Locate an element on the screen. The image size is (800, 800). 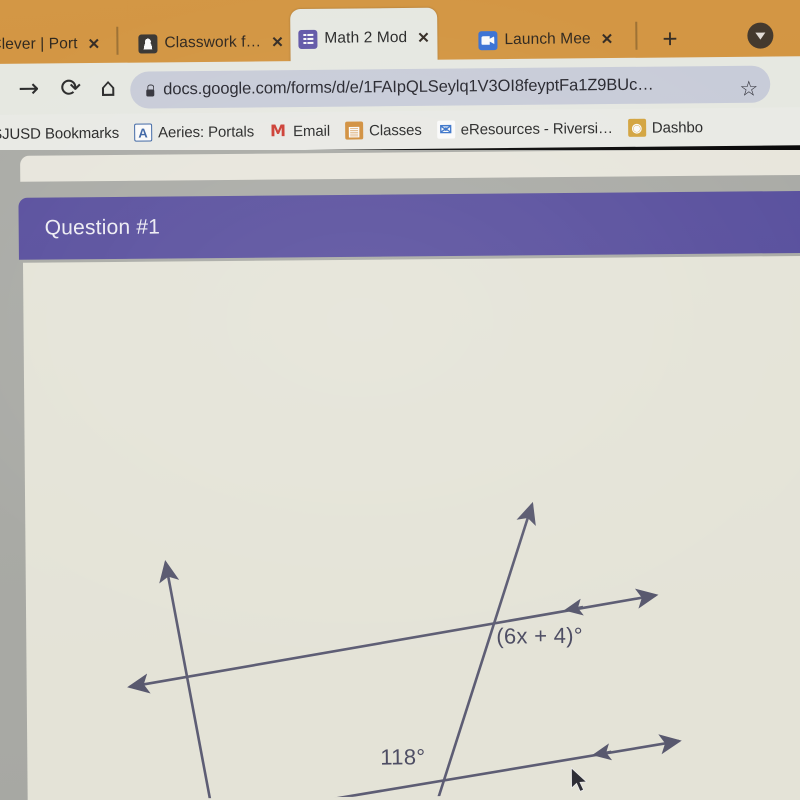
eresources-icon: ✉ is located at coordinates (445, 129).